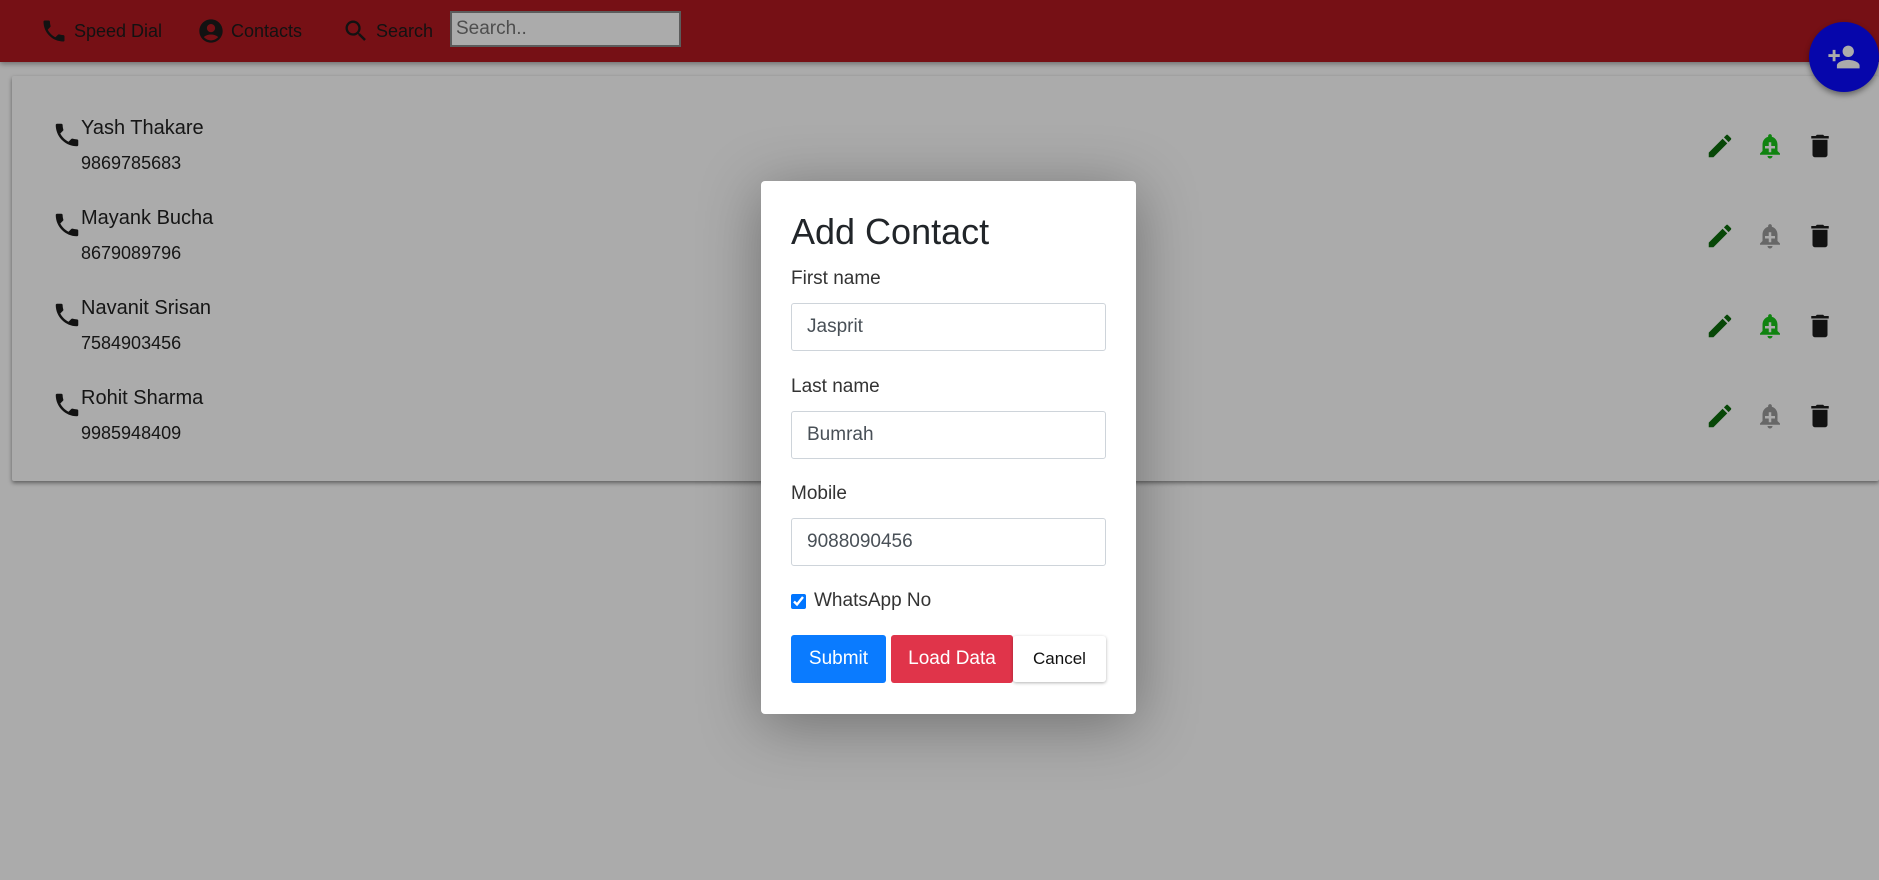  What do you see at coordinates (948, 542) in the screenshot?
I see `mobile-field` at bounding box center [948, 542].